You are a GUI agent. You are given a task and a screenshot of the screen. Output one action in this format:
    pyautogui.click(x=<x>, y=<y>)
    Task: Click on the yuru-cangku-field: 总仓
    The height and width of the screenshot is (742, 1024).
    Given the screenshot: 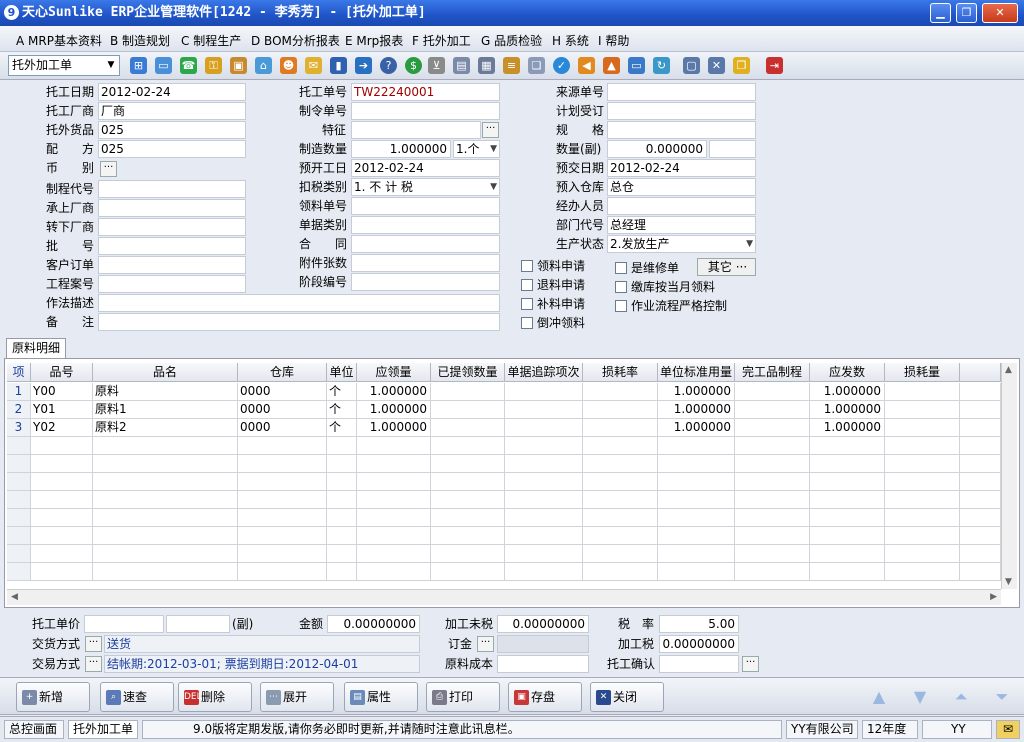 What is the action you would take?
    pyautogui.click(x=681, y=187)
    